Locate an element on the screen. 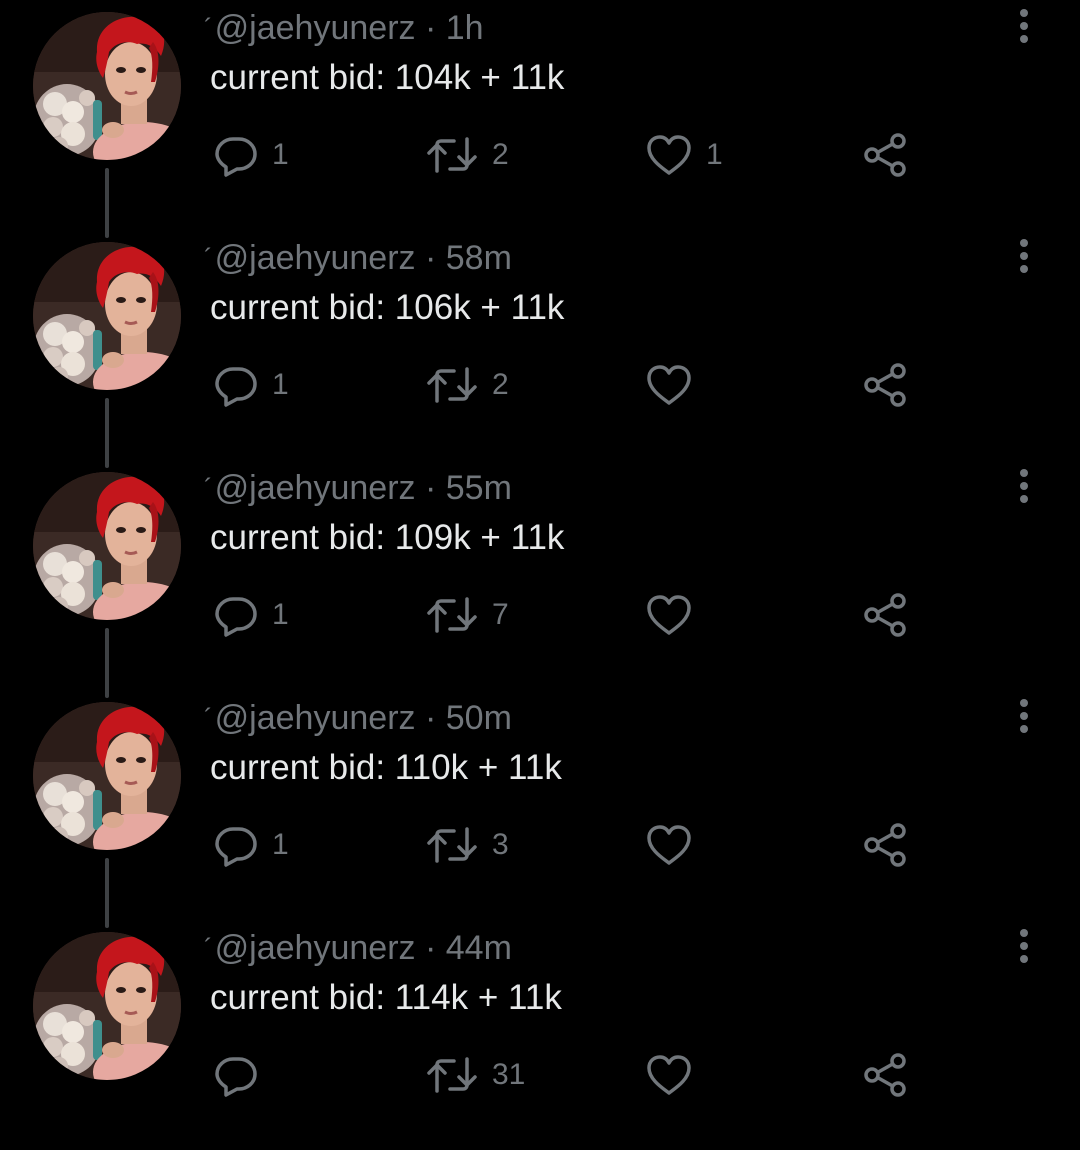 This screenshot has height=1150, width=1080. tweet-timestamp: 50m is located at coordinates (479, 718).